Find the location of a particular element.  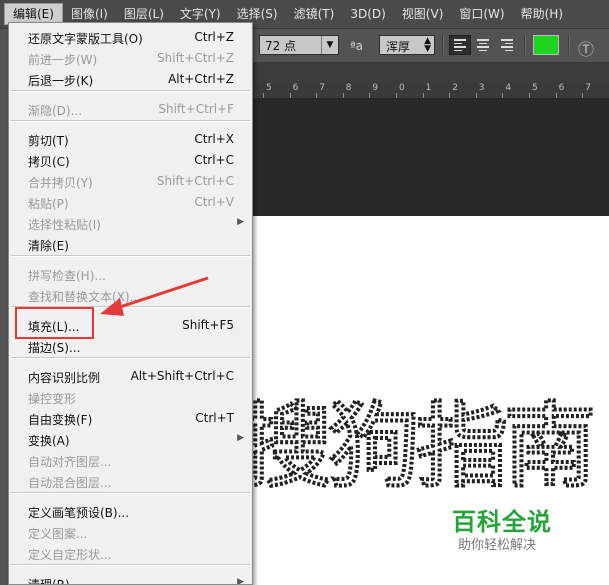

menu-item-shortcut: Ctrl+T is located at coordinates (214, 418).